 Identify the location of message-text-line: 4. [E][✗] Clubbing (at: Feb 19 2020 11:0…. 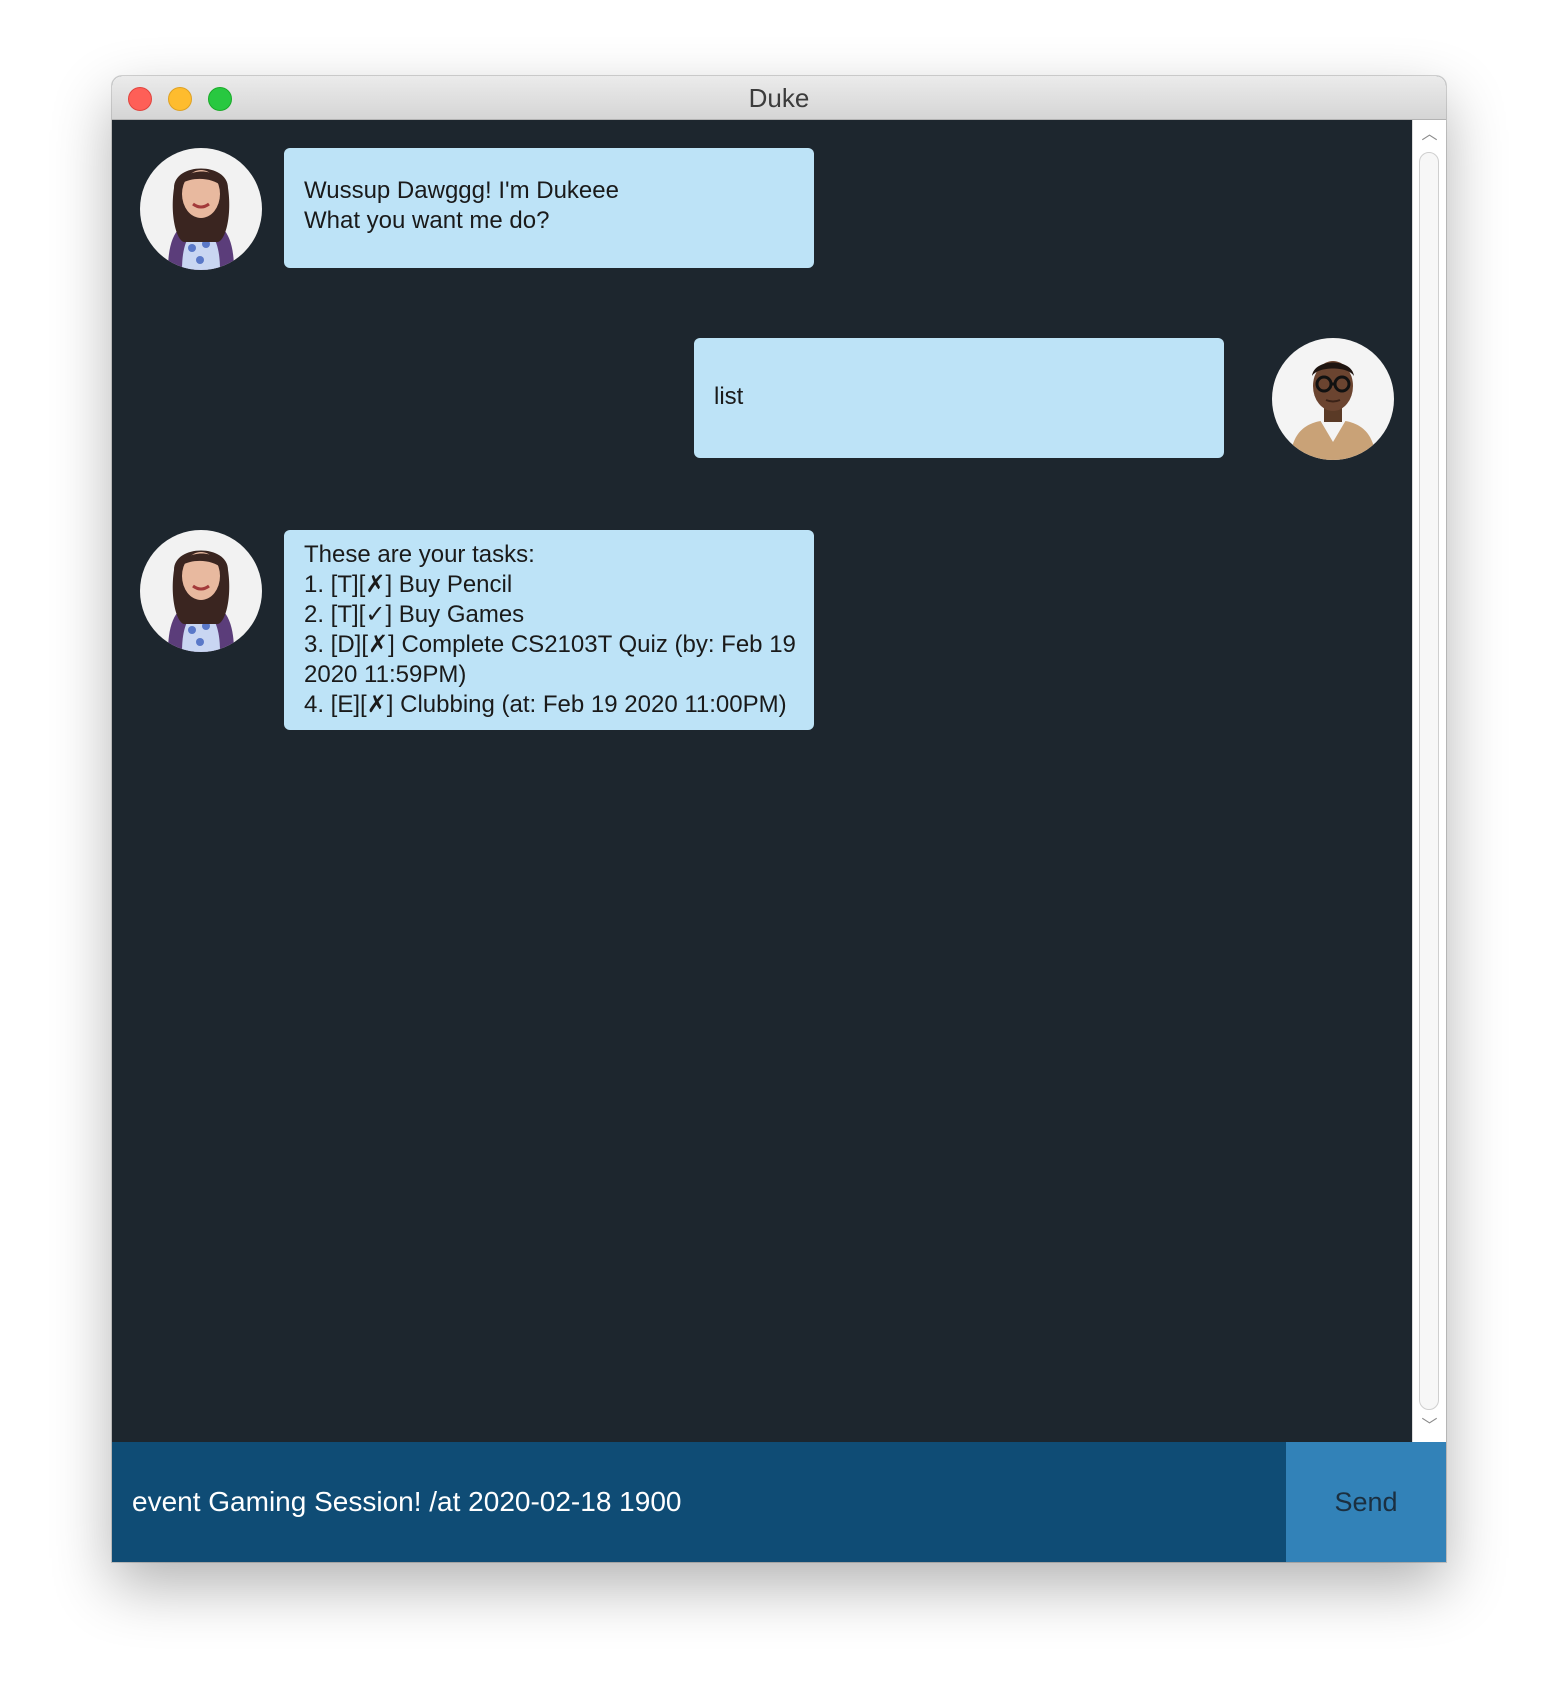
(545, 704).